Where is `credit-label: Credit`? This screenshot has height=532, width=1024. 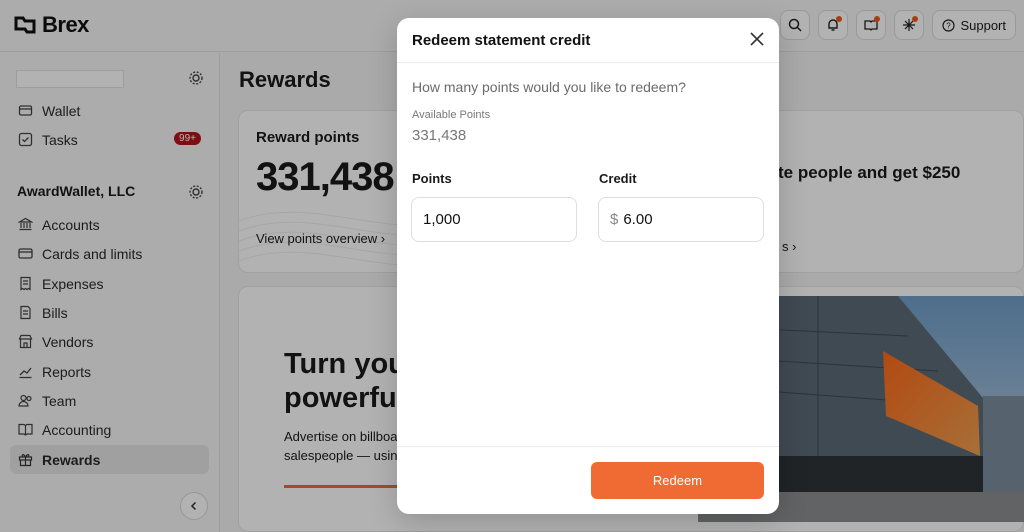
credit-label: Credit is located at coordinates (618, 178).